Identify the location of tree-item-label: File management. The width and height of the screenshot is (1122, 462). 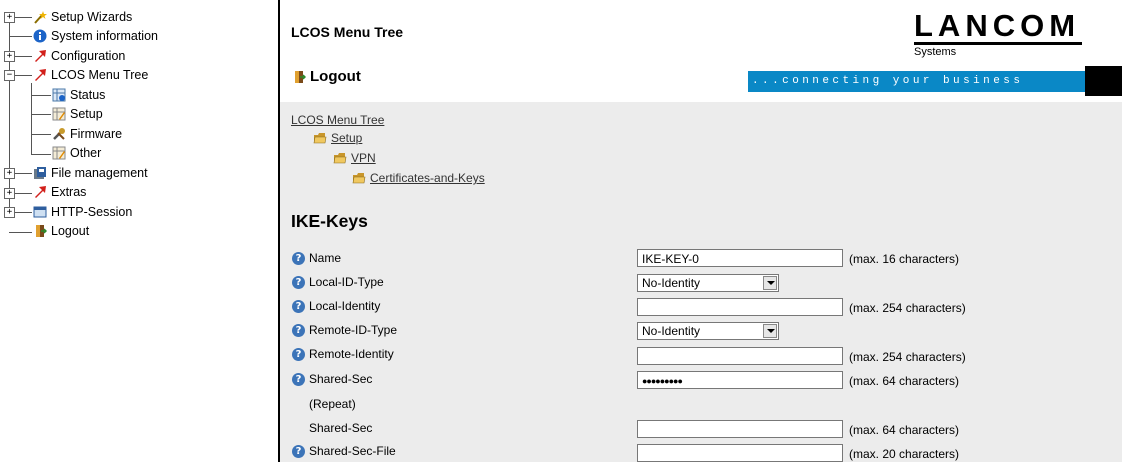
(99, 173).